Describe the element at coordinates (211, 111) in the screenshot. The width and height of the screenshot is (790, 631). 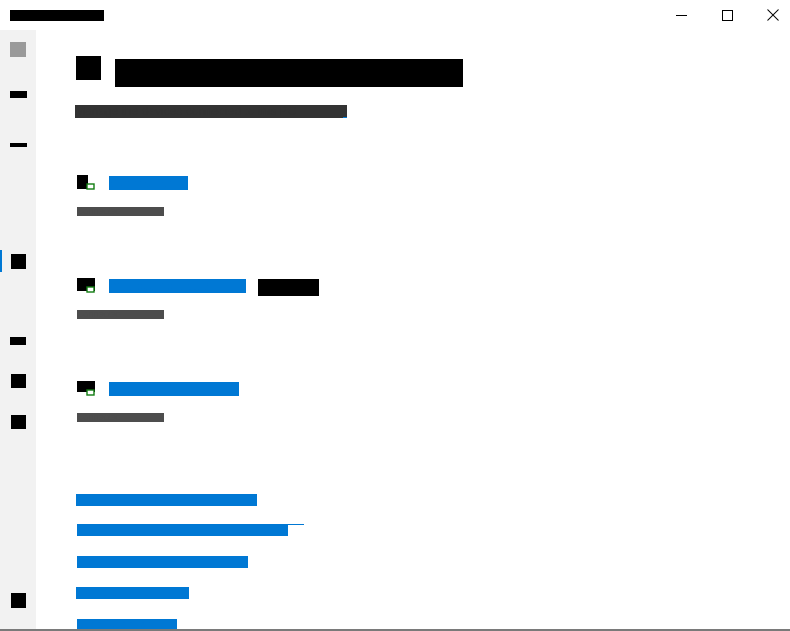
I see `page-subtitle: Manage the devices connected to this PC` at that location.